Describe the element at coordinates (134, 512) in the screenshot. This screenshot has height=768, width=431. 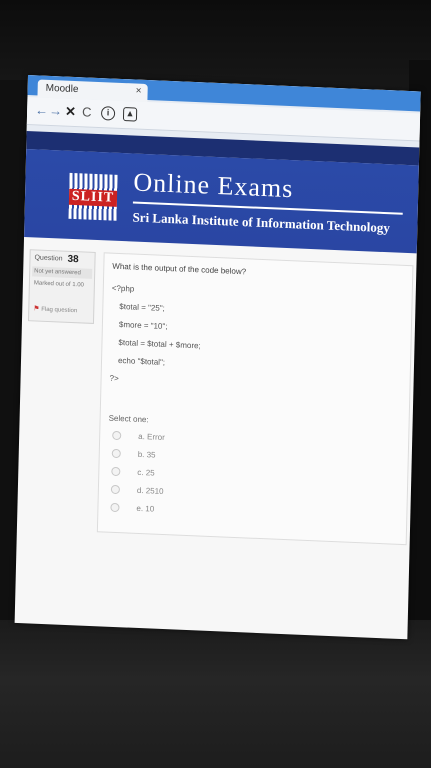
I see `answer-option-e: e. 10` at that location.